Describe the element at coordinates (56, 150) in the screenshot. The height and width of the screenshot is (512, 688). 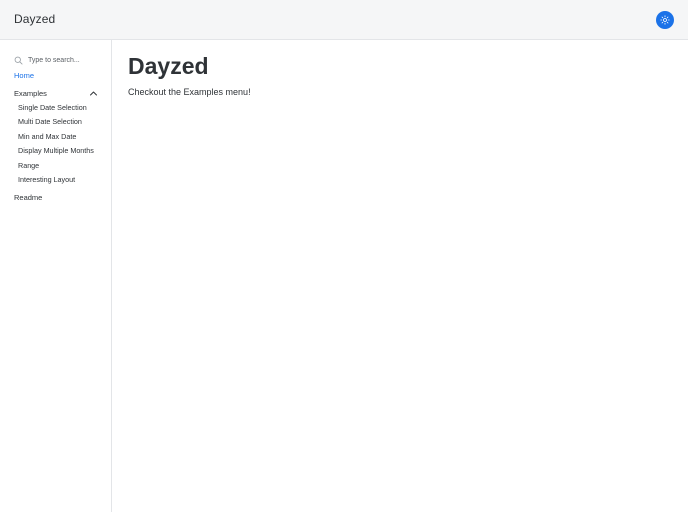
I see `sidebar-item-display-multiple-months: Display Multiple Months` at that location.